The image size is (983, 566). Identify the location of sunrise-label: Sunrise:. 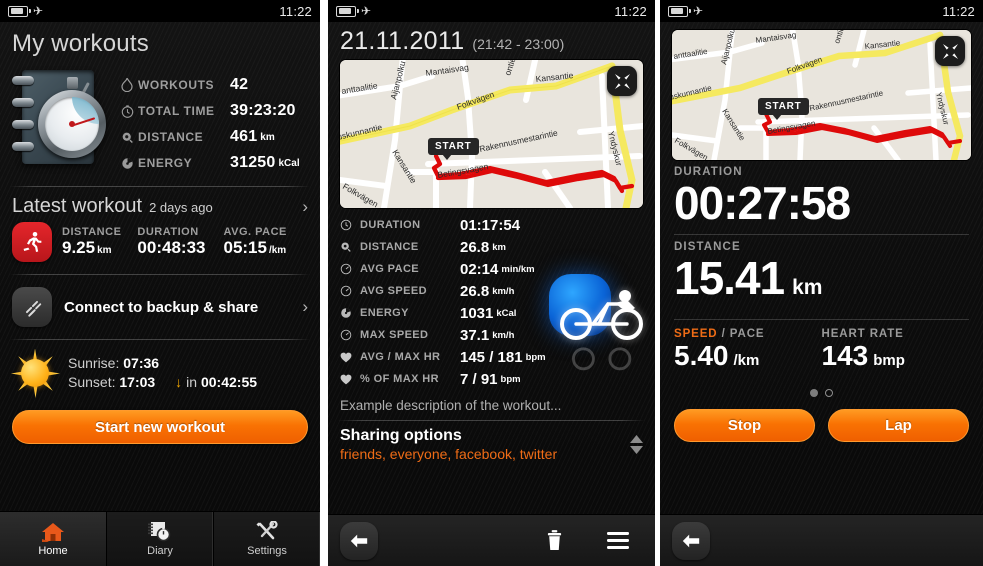
(94, 363).